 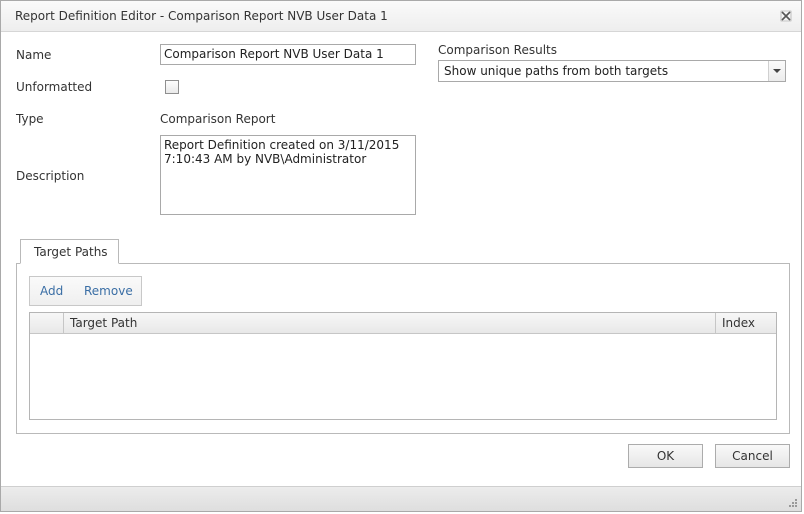 What do you see at coordinates (54, 87) in the screenshot?
I see `unformatted-label: Unformatted` at bounding box center [54, 87].